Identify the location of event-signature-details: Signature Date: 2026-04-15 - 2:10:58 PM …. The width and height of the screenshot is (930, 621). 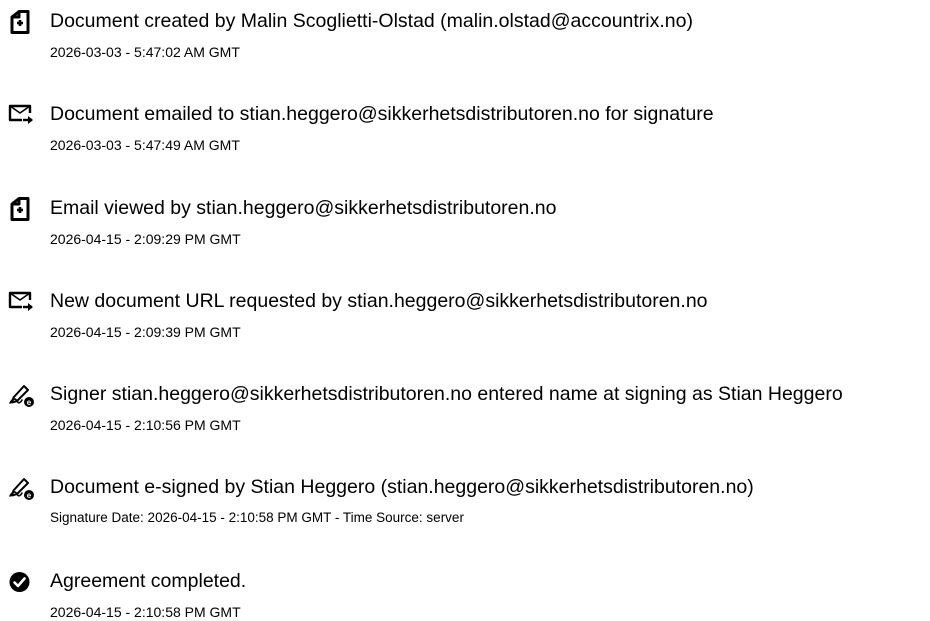
(257, 517).